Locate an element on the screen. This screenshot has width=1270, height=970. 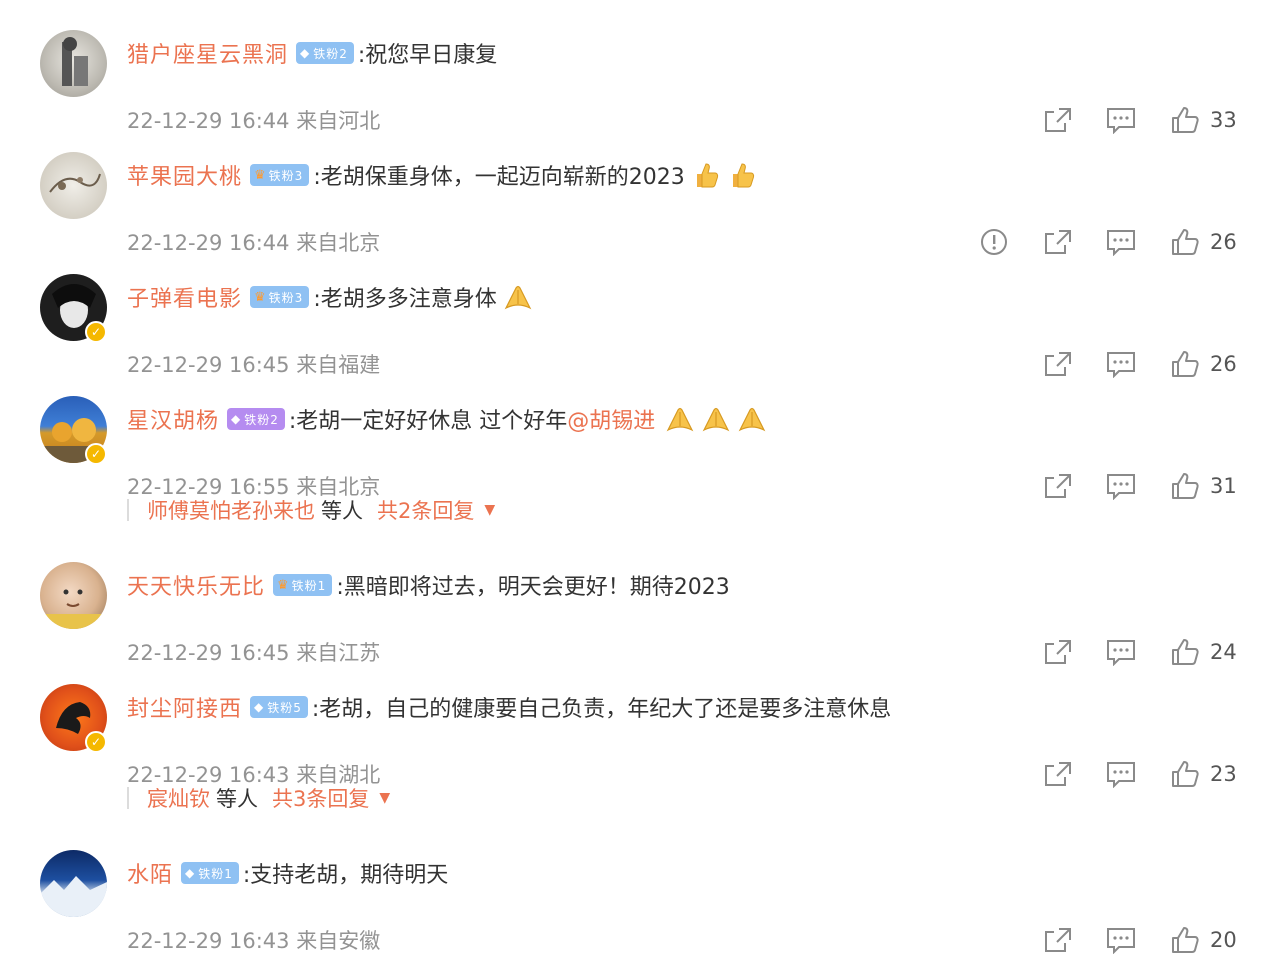
fan-badge: ◆ 铁粉5 is located at coordinates (279, 707).